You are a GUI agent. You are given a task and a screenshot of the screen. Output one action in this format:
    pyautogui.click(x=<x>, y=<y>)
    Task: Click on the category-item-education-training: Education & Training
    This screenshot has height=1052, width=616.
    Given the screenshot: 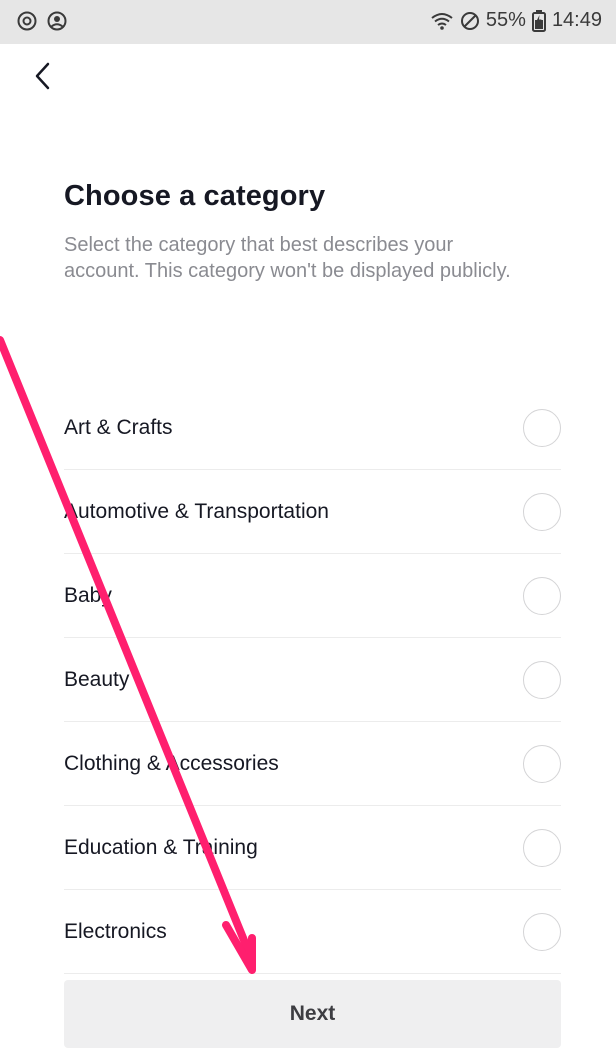 What is the action you would take?
    pyautogui.click(x=312, y=848)
    